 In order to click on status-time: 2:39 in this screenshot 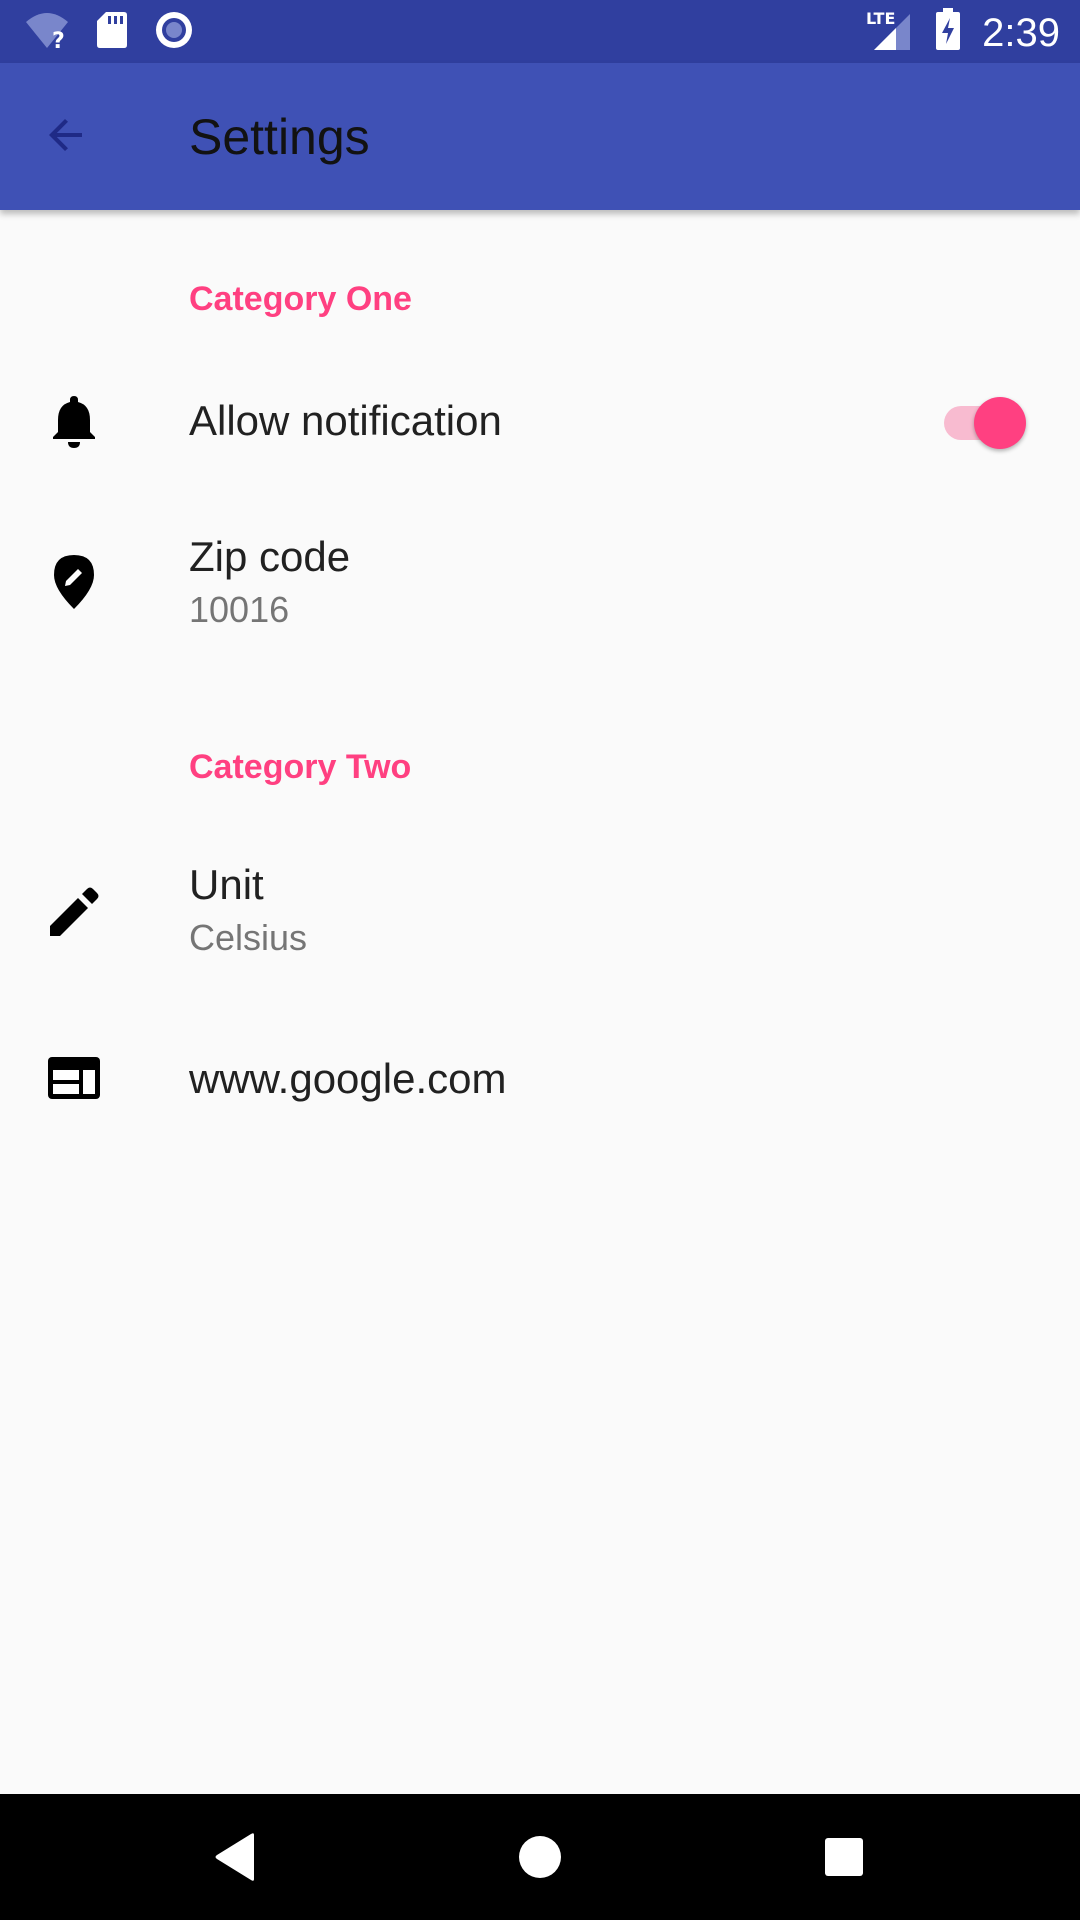, I will do `click(1021, 32)`.